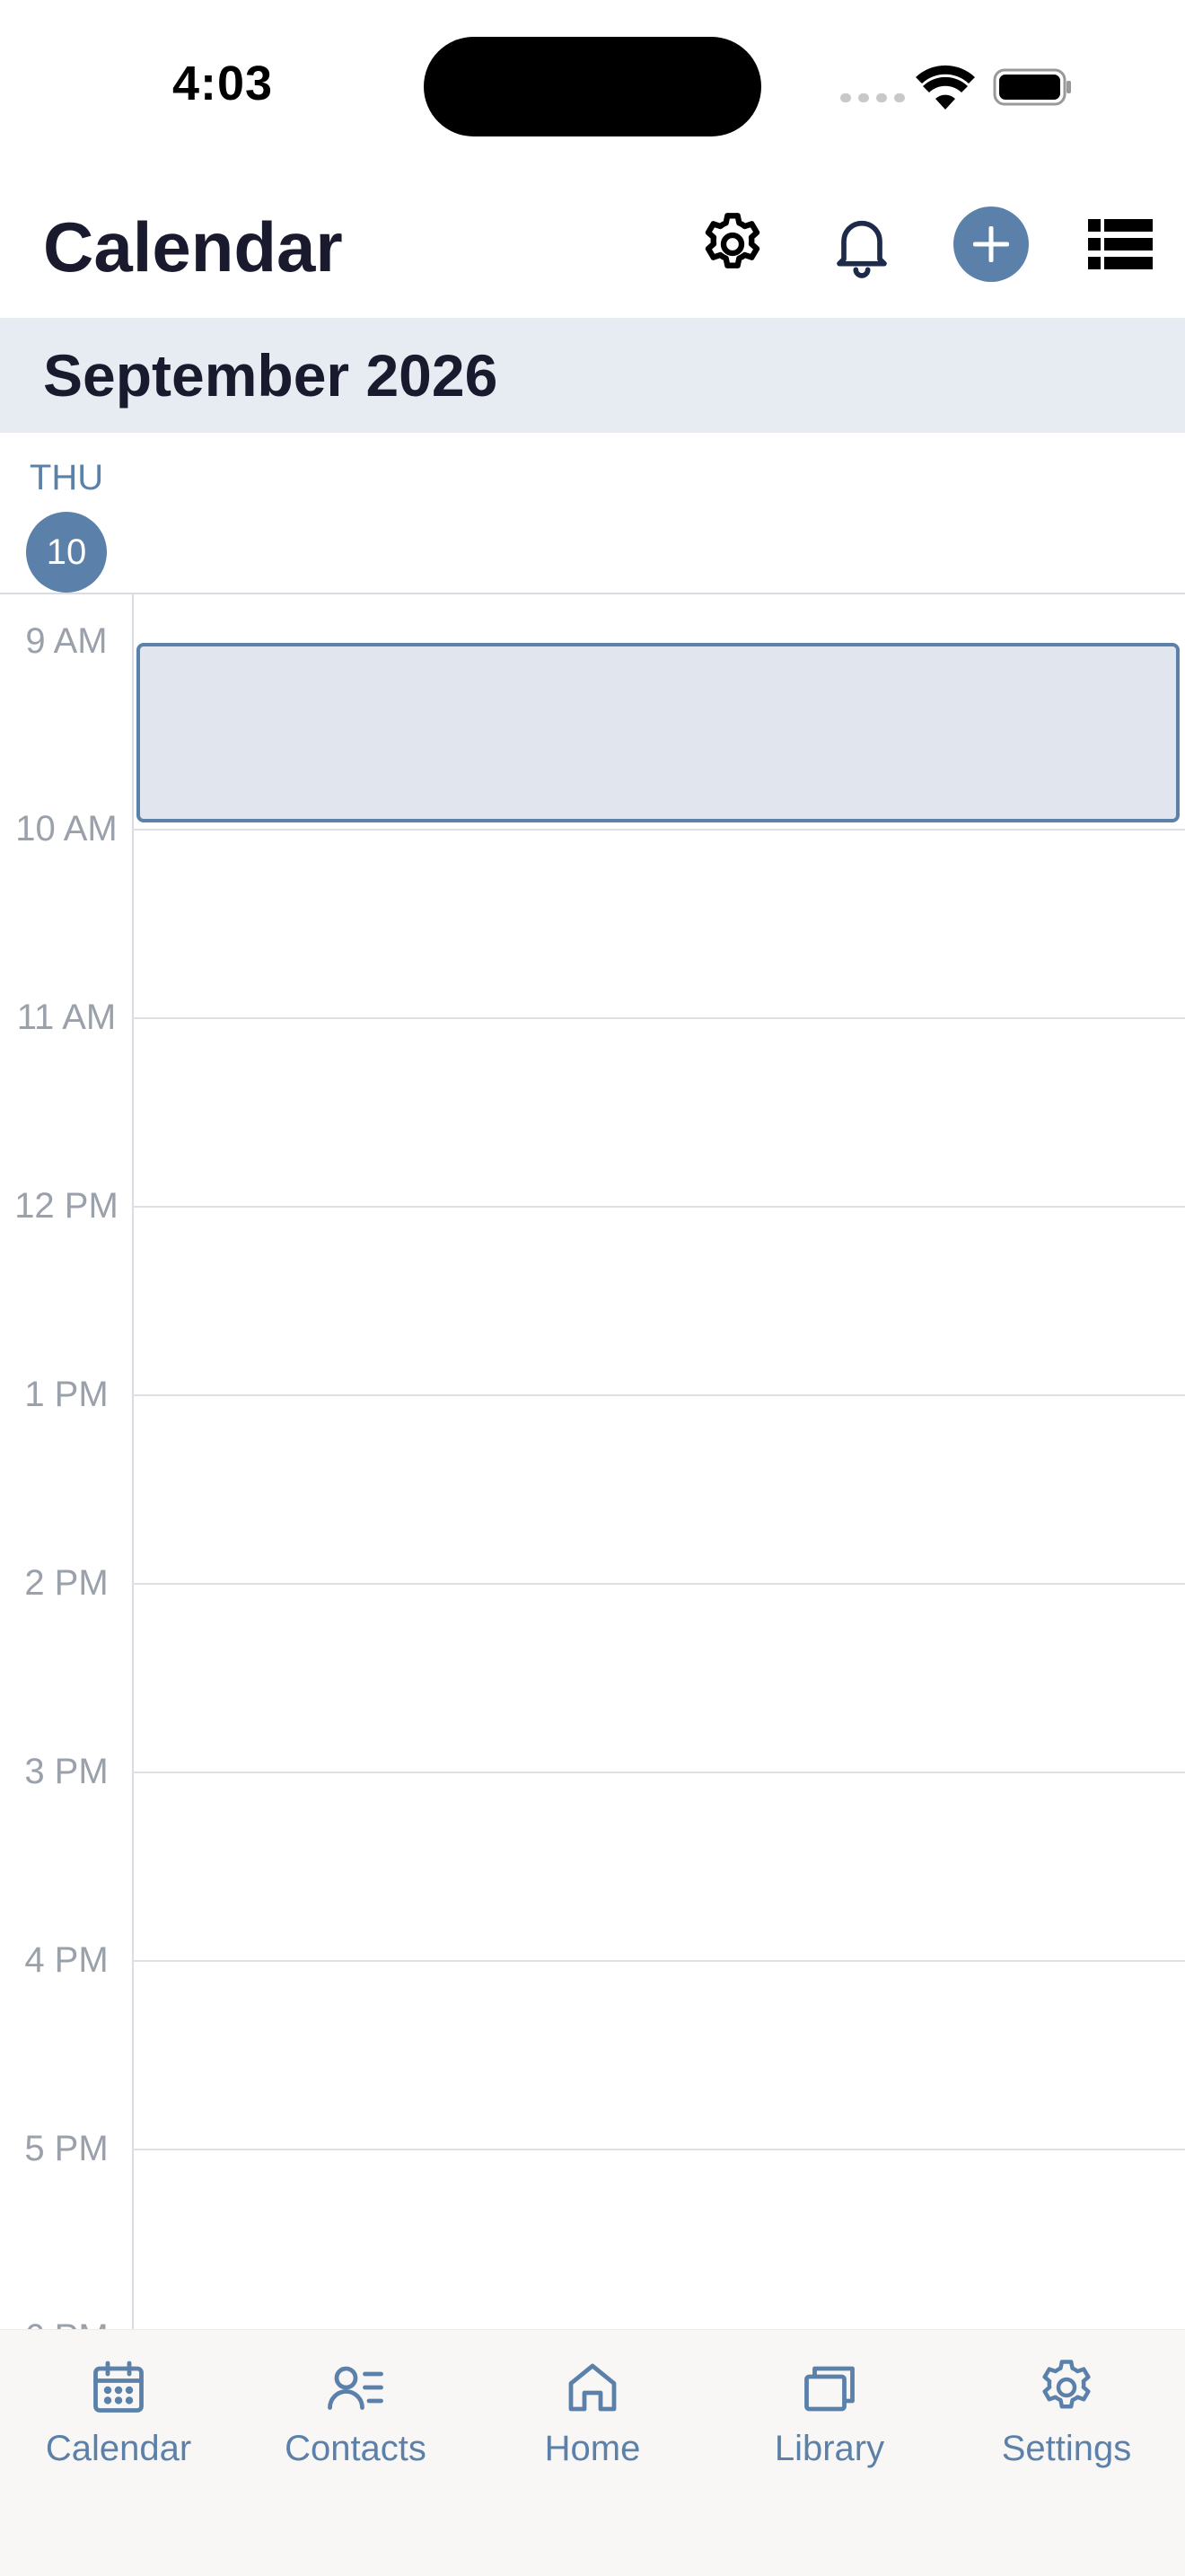  What do you see at coordinates (66, 829) in the screenshot?
I see `hour-label: 10 AM` at bounding box center [66, 829].